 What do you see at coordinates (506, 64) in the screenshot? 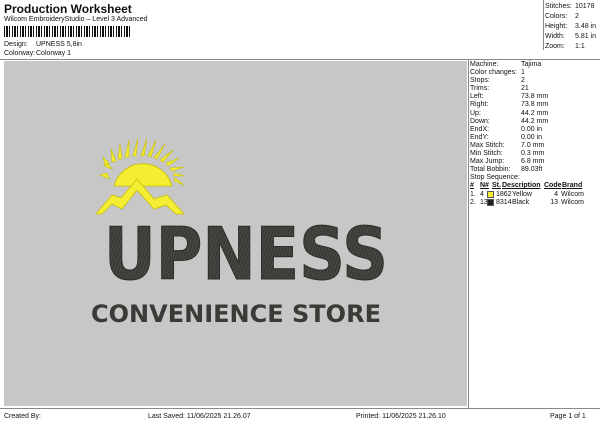
I see `info-machine: Machine: Tajima` at bounding box center [506, 64].